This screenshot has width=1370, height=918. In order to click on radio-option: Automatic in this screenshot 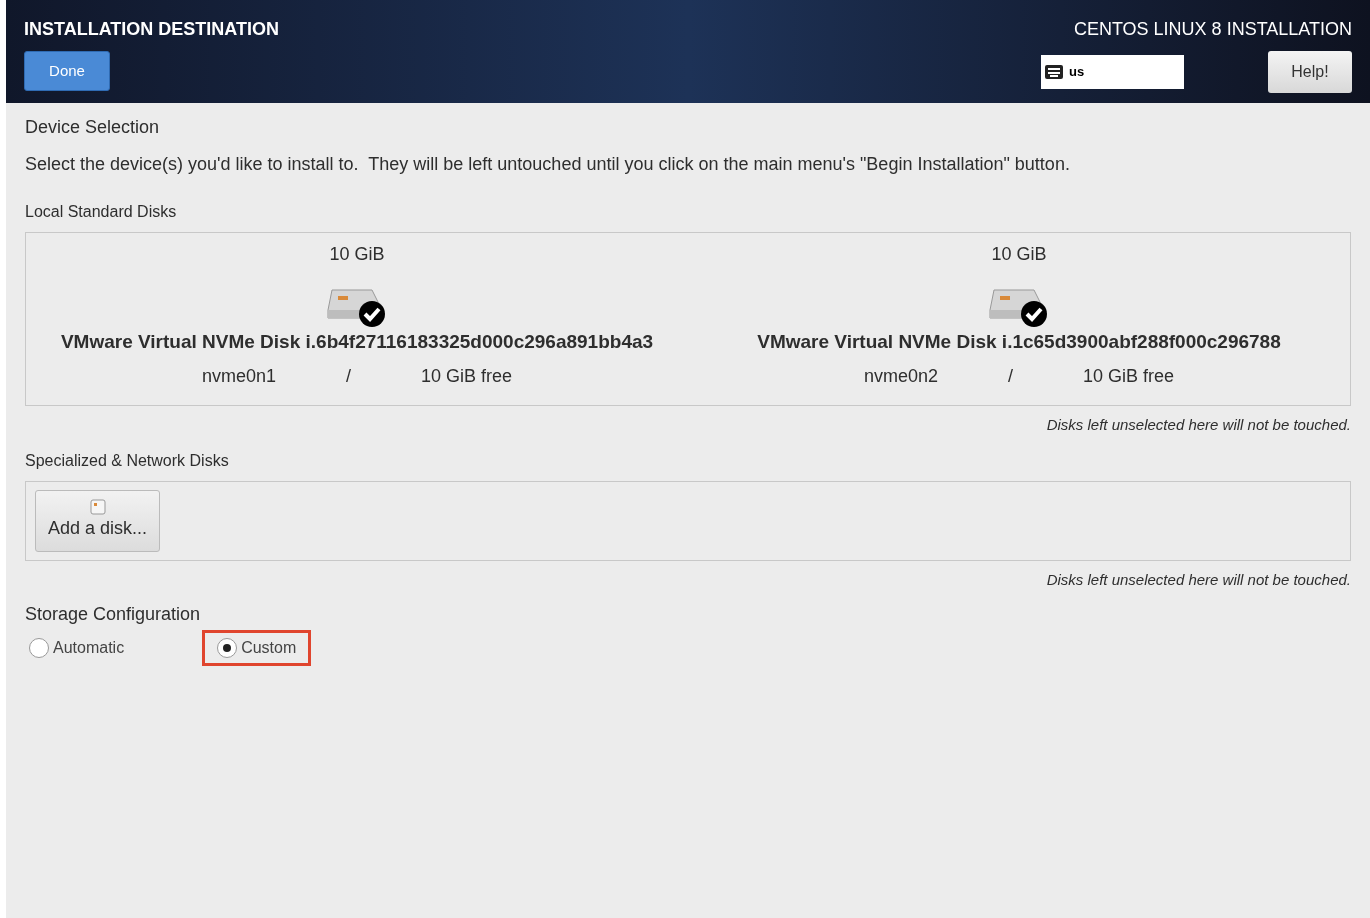, I will do `click(77, 648)`.